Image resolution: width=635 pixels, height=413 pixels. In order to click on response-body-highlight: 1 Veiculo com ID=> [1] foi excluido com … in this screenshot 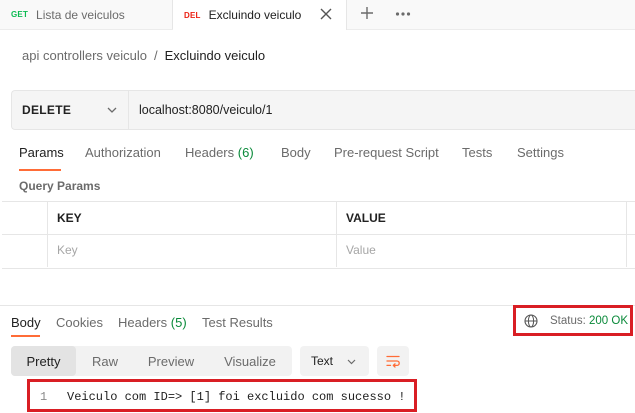, I will do `click(222, 395)`.